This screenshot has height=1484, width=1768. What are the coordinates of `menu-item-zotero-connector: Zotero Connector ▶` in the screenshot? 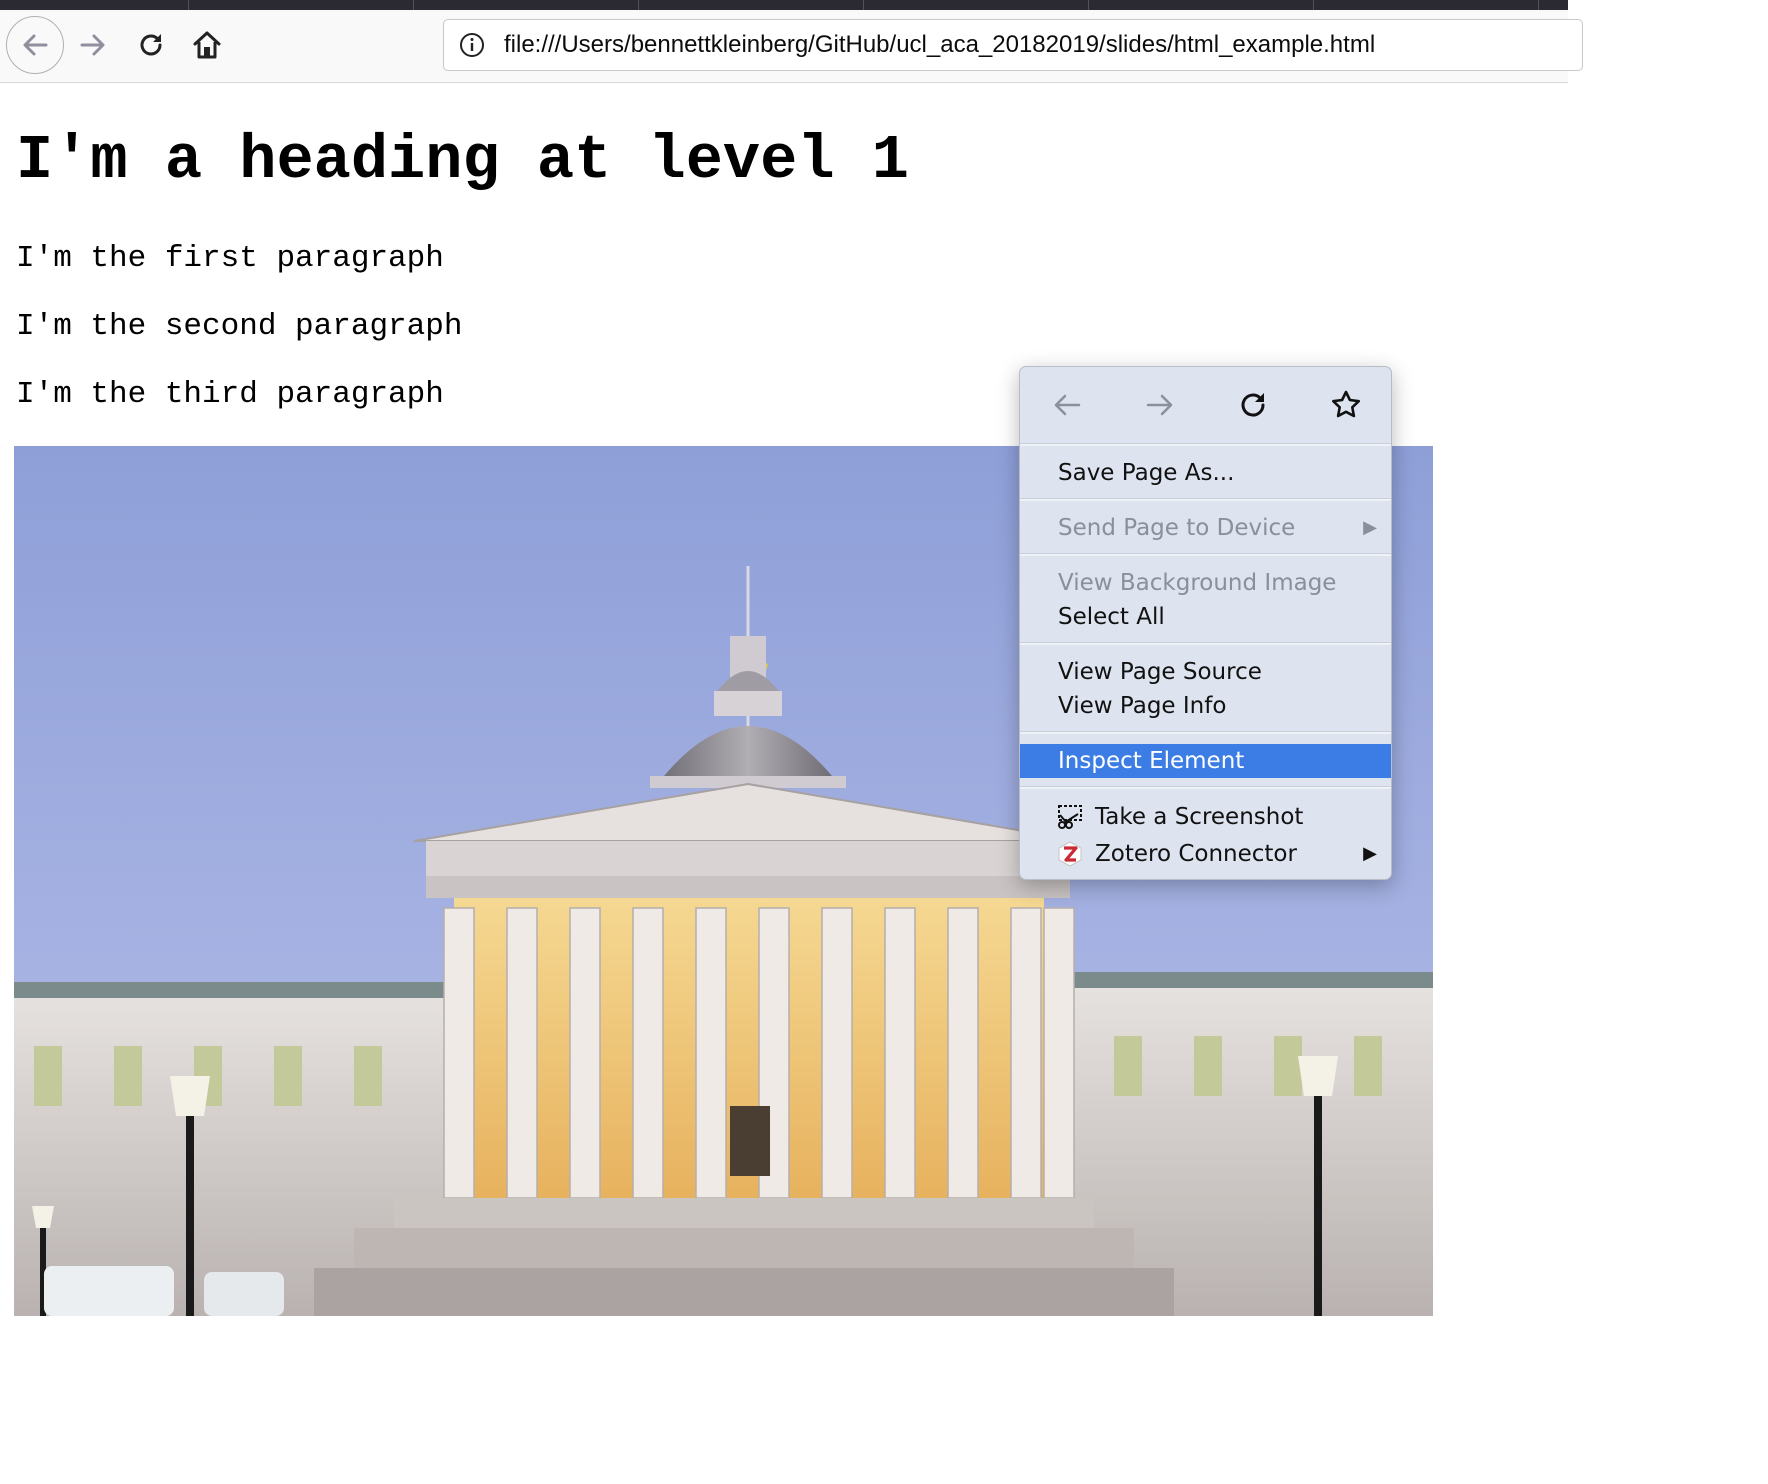 It's located at (1205, 854).